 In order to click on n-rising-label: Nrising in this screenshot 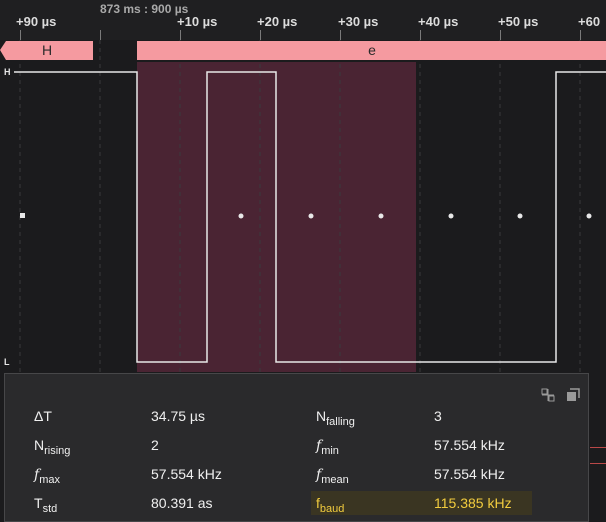, I will do `click(52, 447)`.